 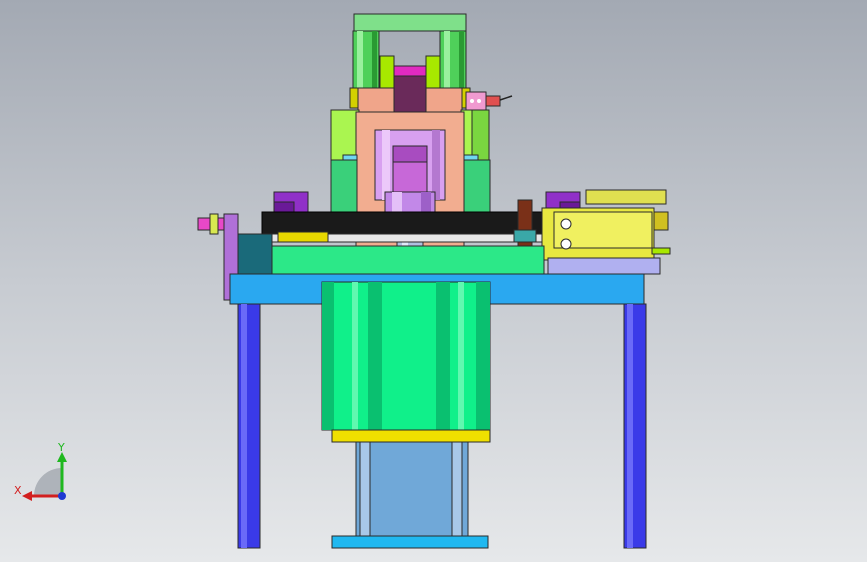 I want to click on right-side-frame-inner, so click(x=480, y=135).